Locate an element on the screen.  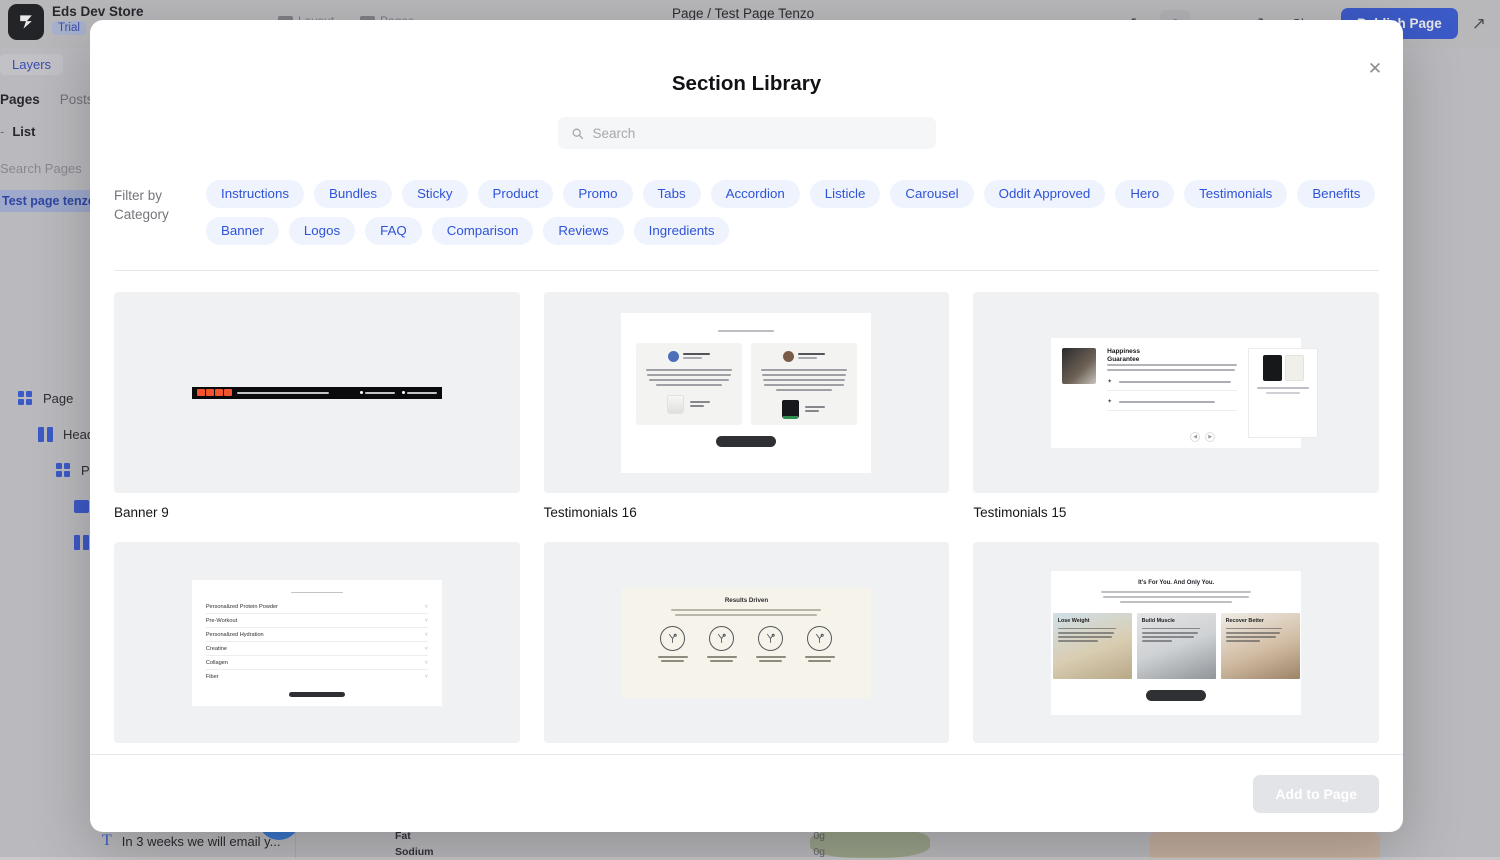
benefit-card: Build Muscle is located at coordinates (1176, 646).